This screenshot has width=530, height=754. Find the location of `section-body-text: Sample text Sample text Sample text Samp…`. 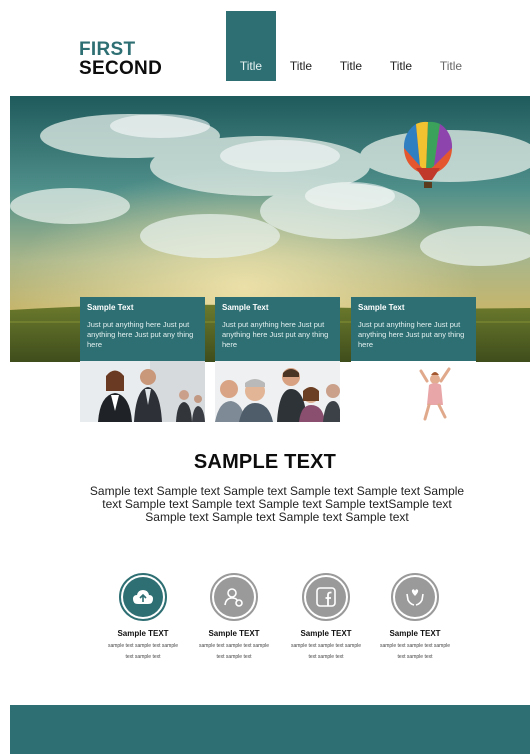

section-body-text: Sample text Sample text Sample text Samp… is located at coordinates (277, 504).